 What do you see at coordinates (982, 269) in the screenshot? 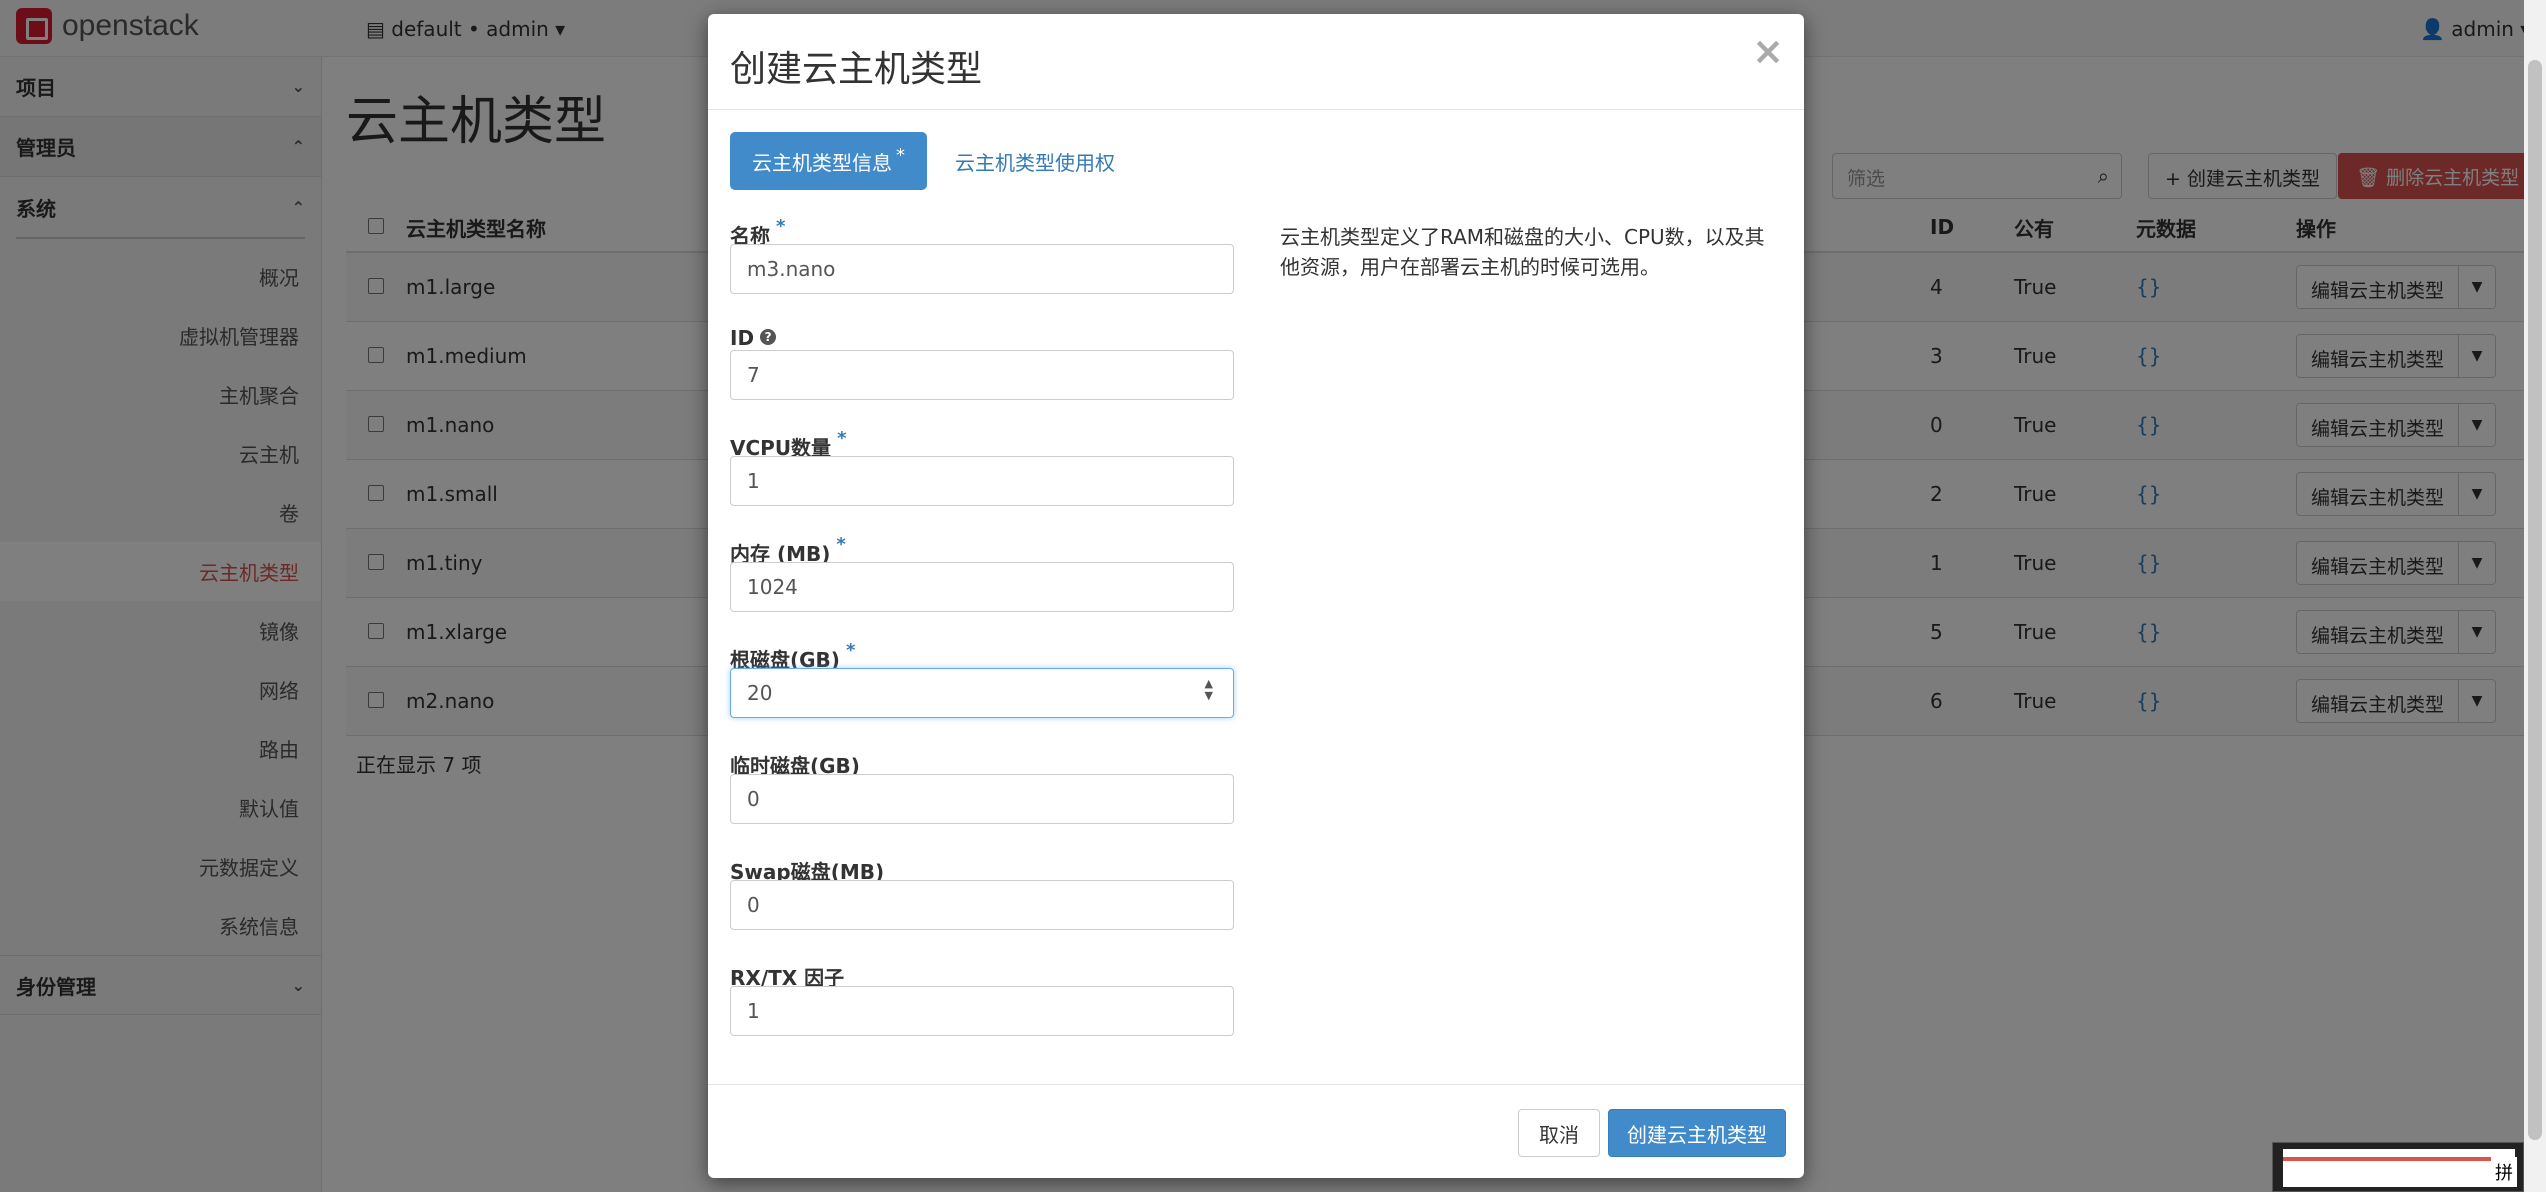
I see `name-field: m3.nano` at bounding box center [982, 269].